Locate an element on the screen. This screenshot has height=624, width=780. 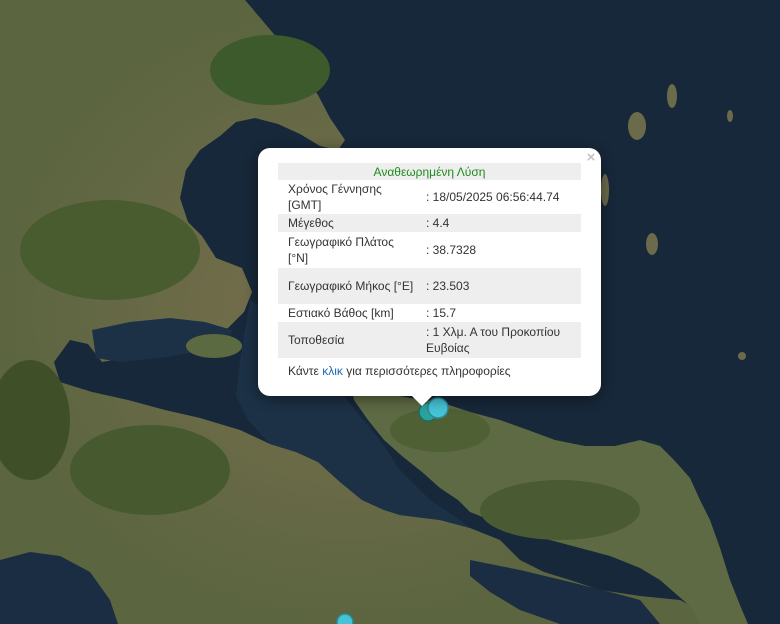
row-latitude: Γεωγραφικό Πλάτος [°N] : 38.7328 is located at coordinates (429, 250).